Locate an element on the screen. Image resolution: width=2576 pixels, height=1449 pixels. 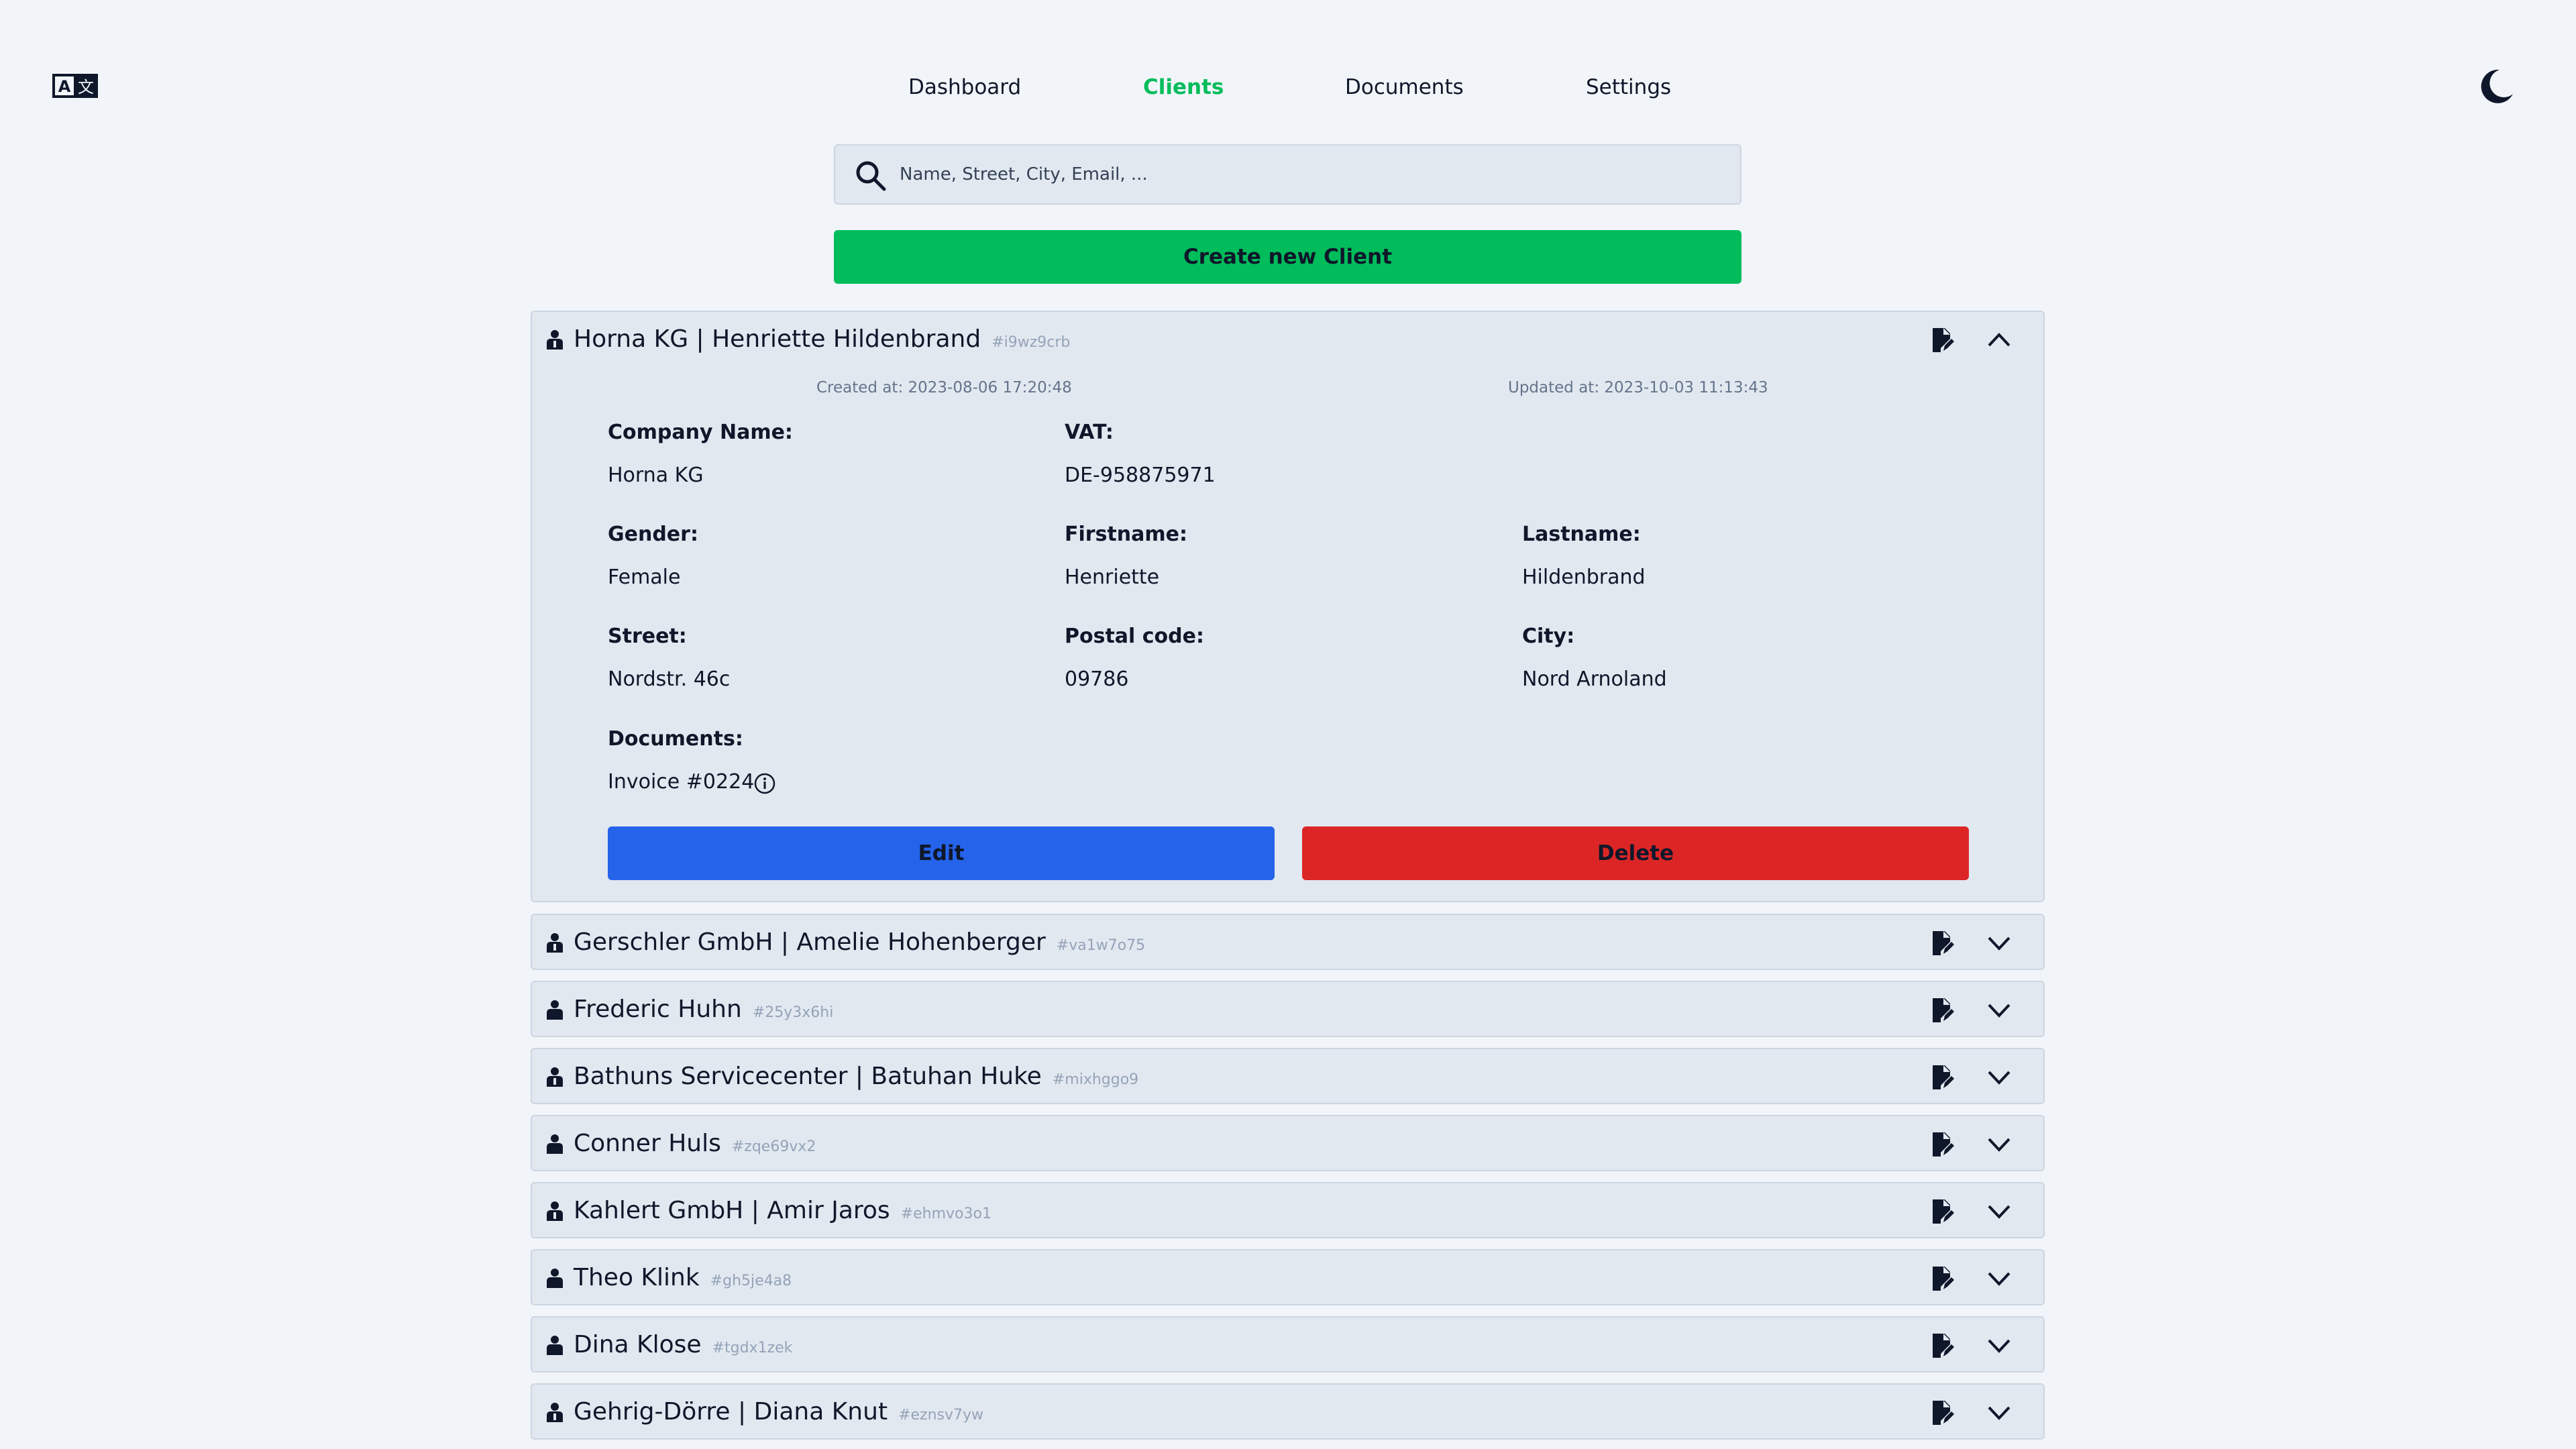
client-name-text: Frederic Huhn is located at coordinates (658, 1009).